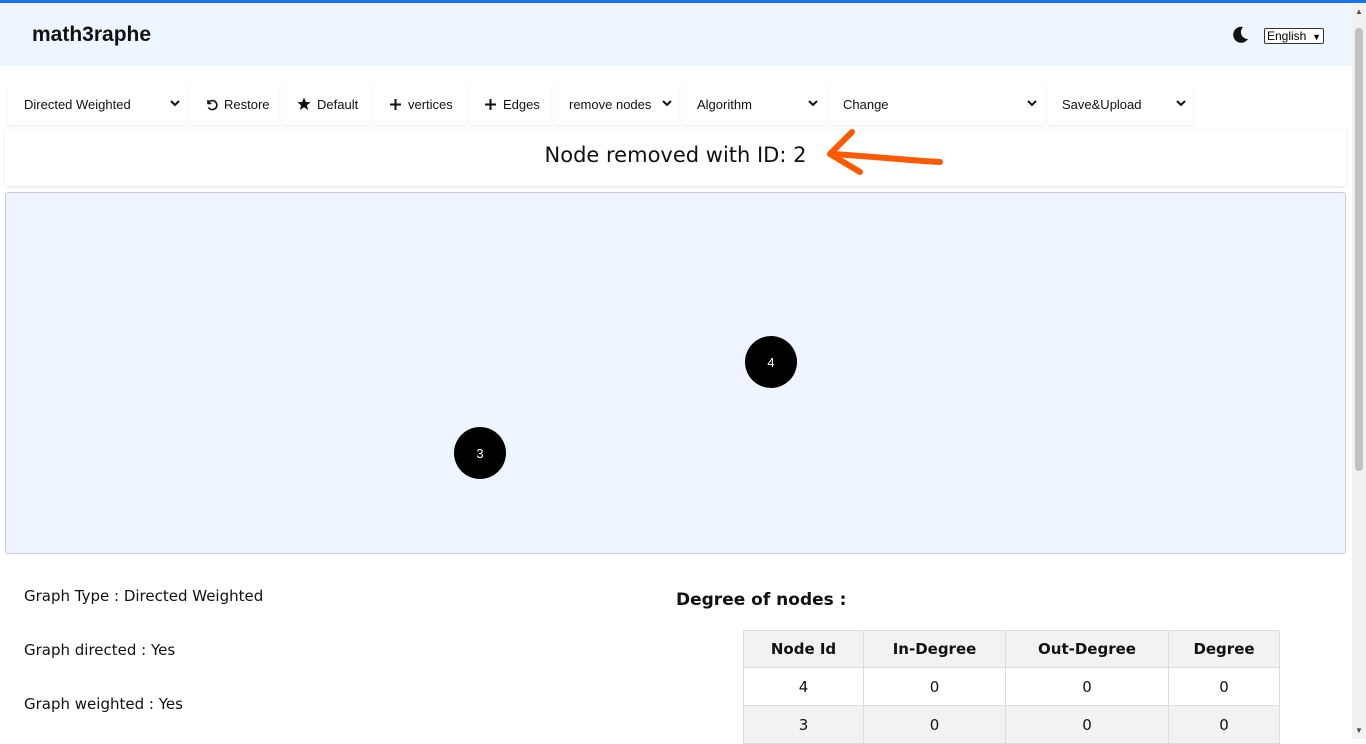  What do you see at coordinates (803, 724) in the screenshot?
I see `table-cell: 3` at bounding box center [803, 724].